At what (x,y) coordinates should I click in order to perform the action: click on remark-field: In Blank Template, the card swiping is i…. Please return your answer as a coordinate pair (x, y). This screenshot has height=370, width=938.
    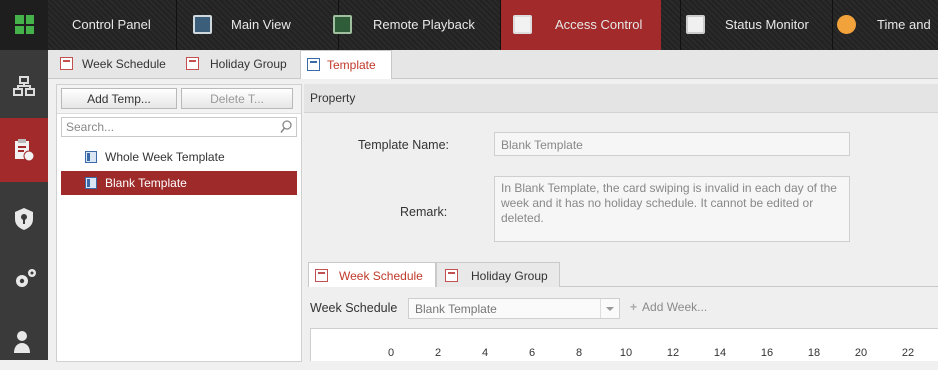
    Looking at the image, I should click on (672, 209).